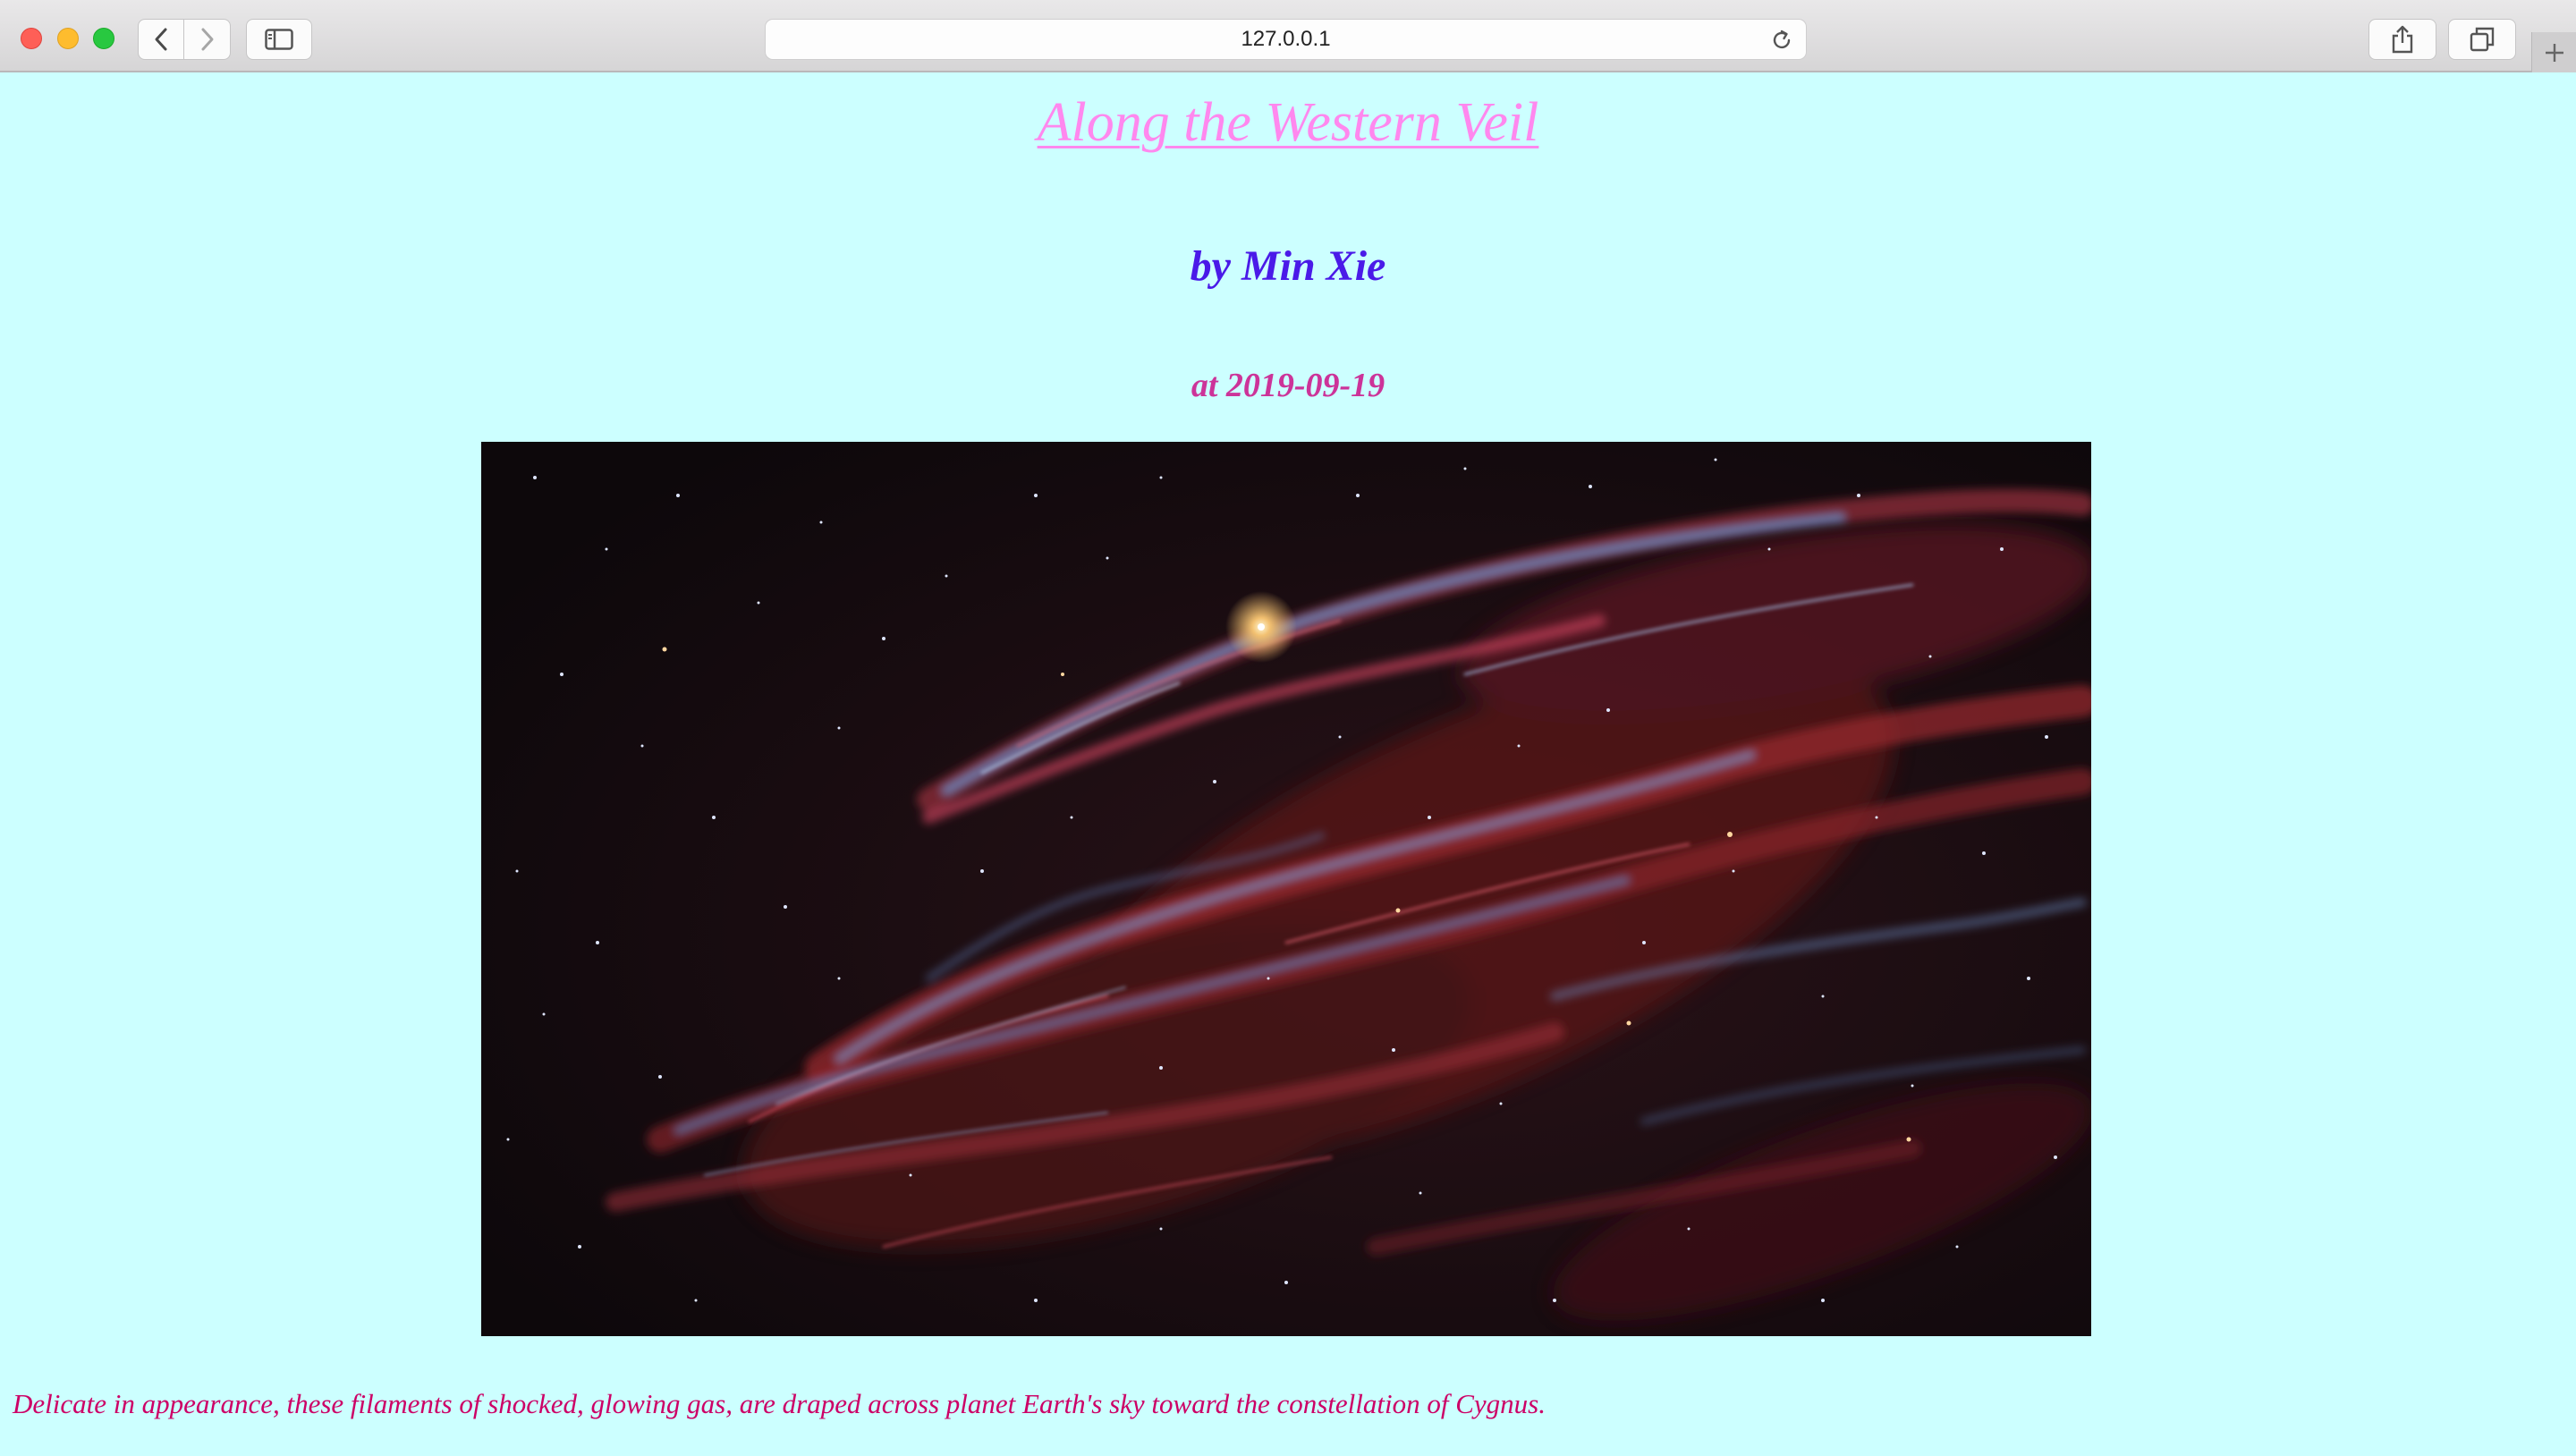  I want to click on window-zoom-button, so click(103, 38).